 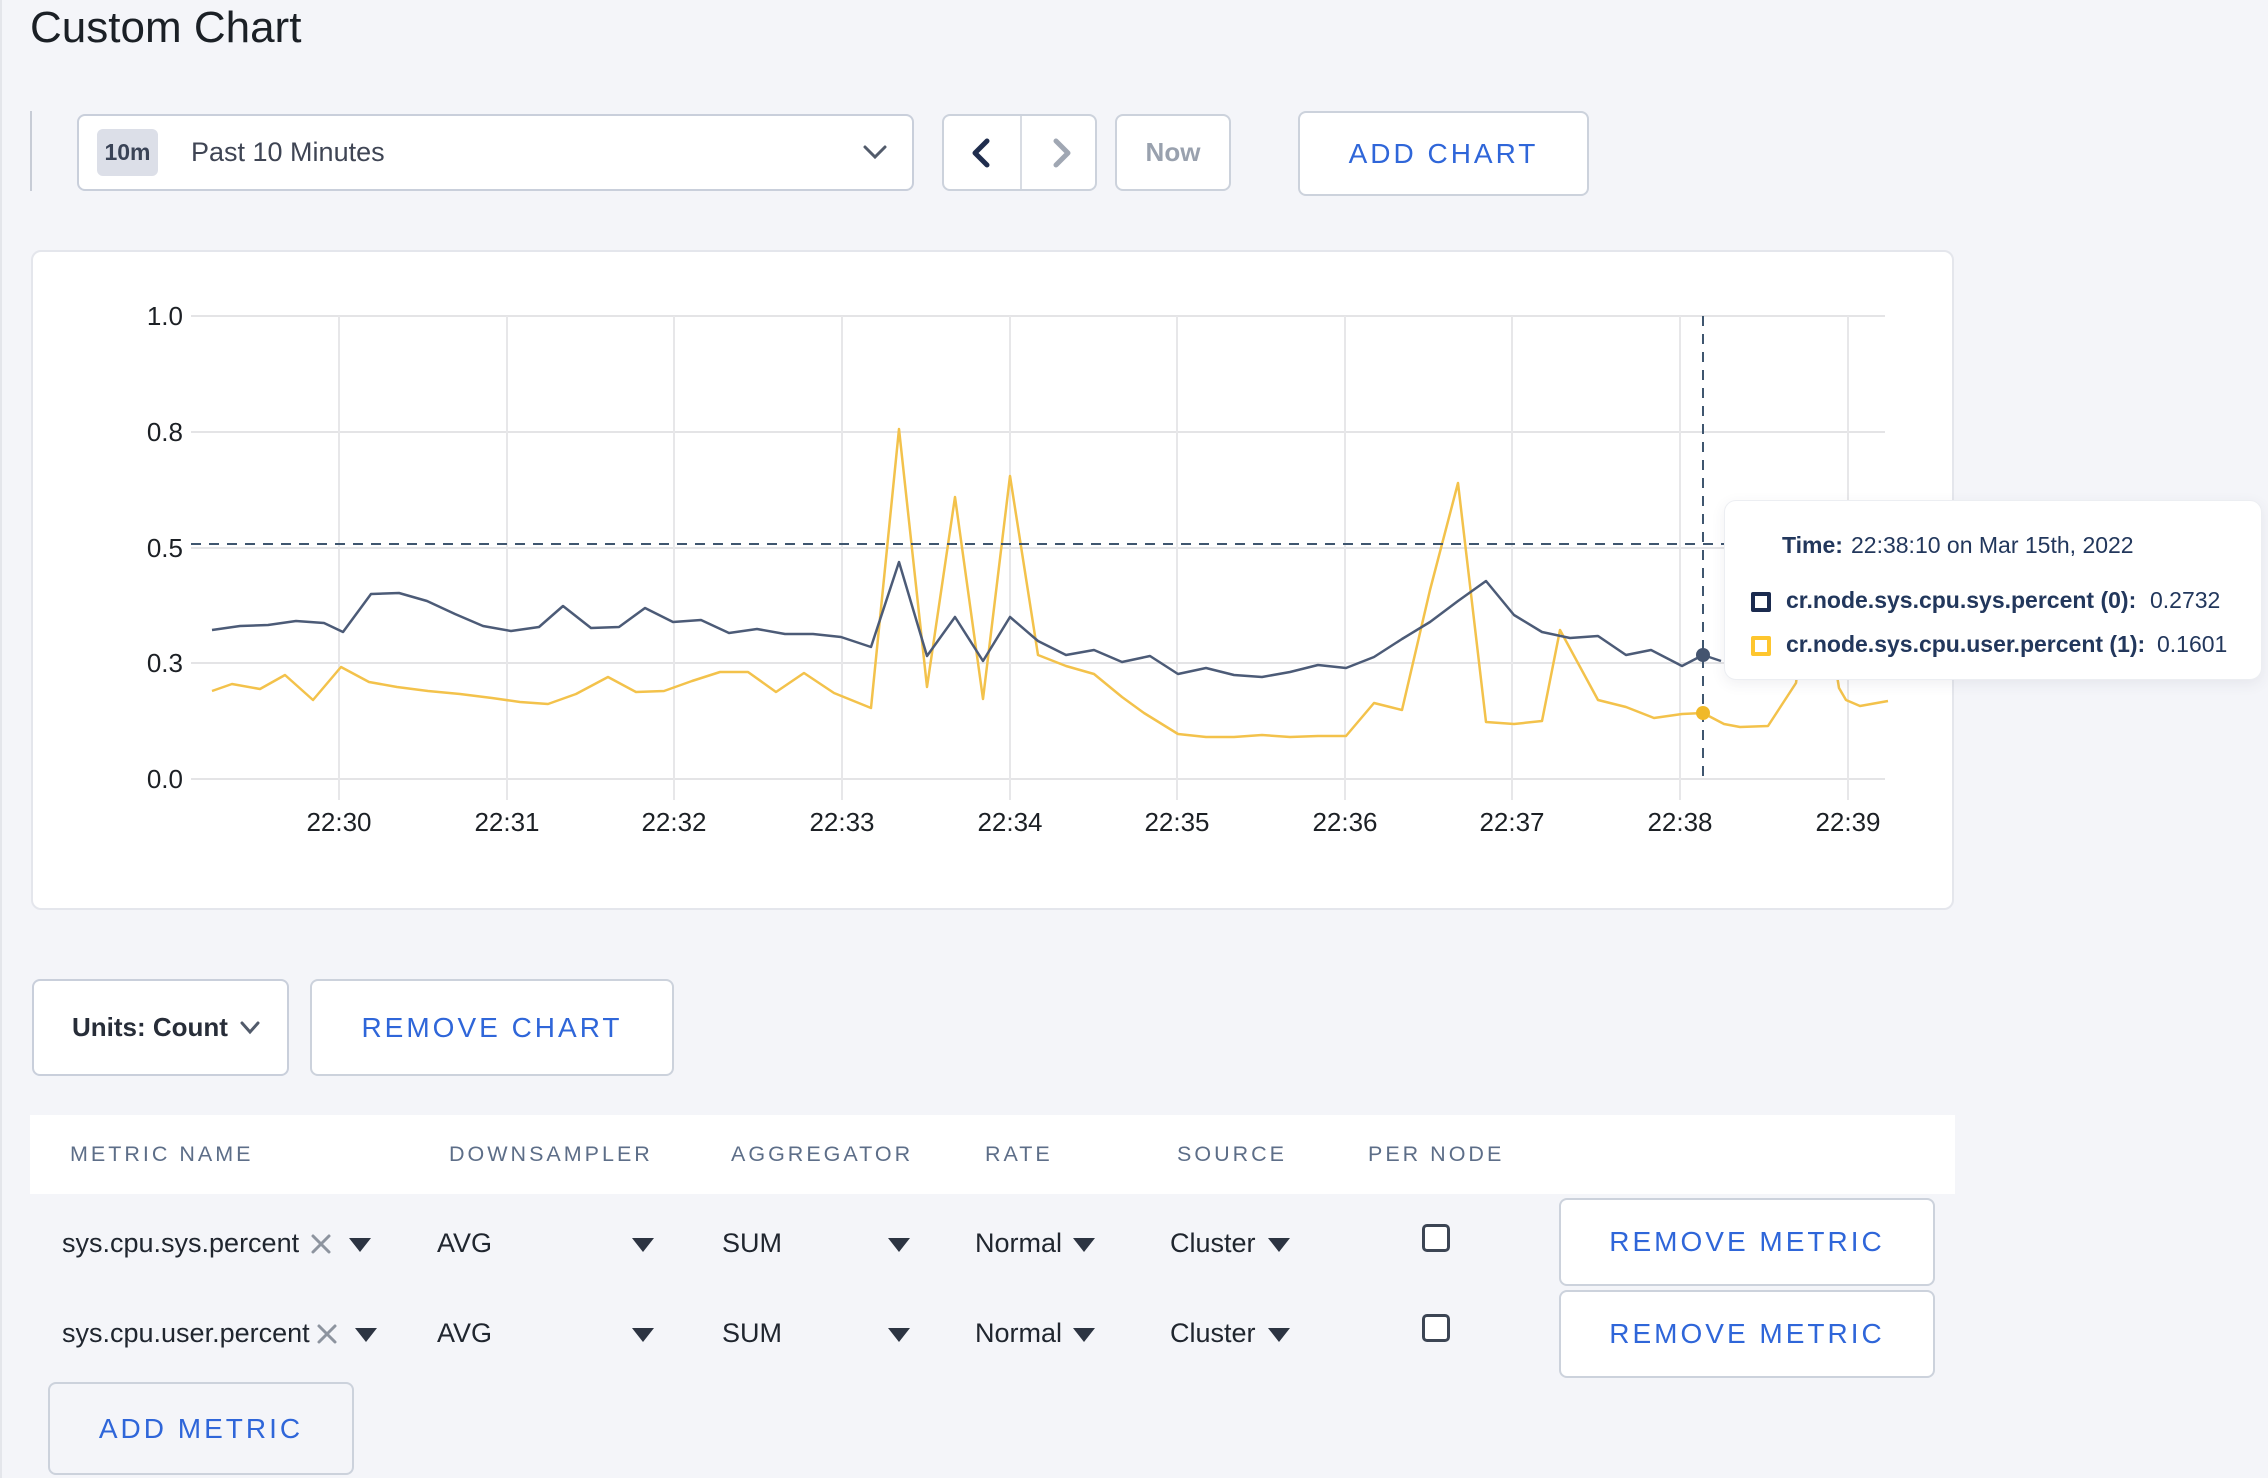 What do you see at coordinates (165, 779) in the screenshot?
I see `svg-text: 0.0` at bounding box center [165, 779].